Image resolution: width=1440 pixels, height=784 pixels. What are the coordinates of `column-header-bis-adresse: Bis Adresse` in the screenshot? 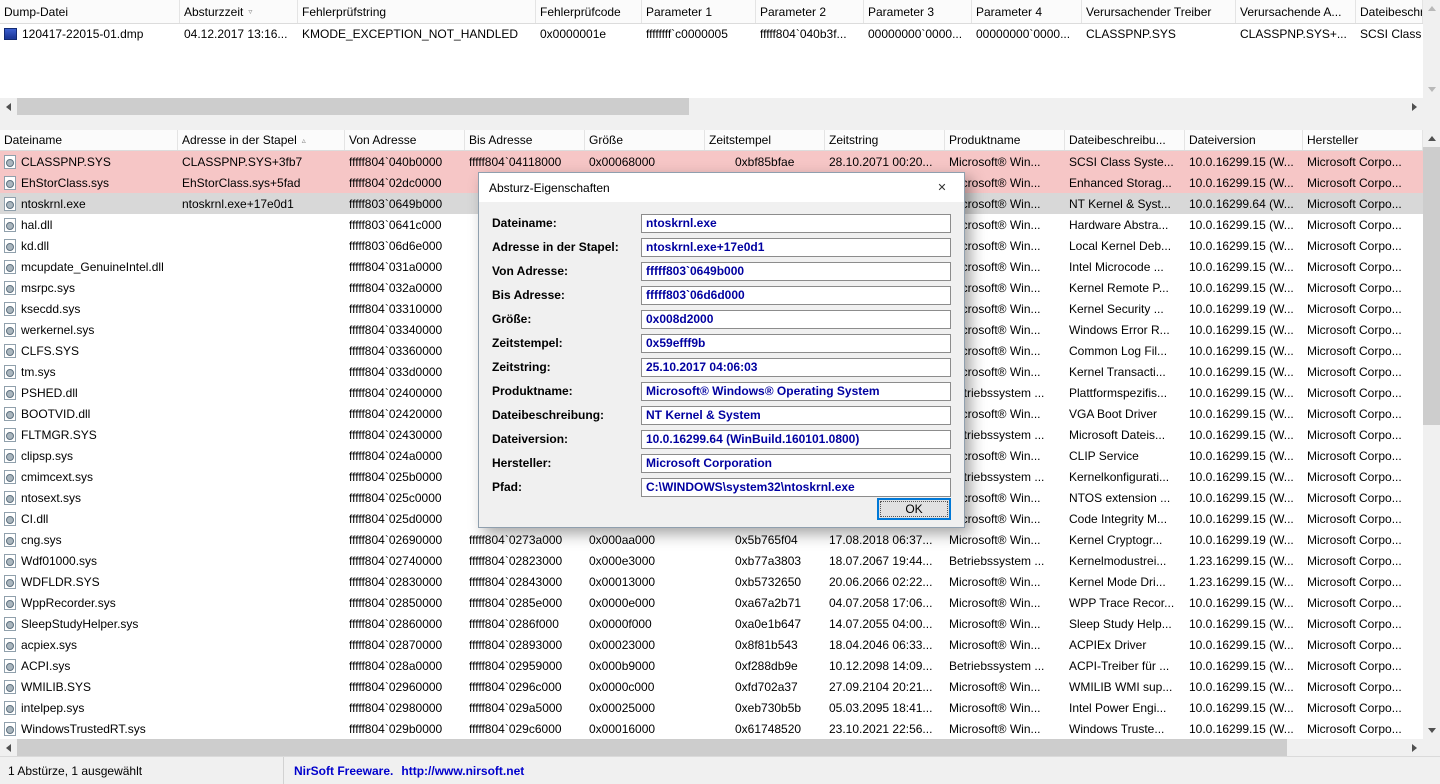 It's located at (525, 140).